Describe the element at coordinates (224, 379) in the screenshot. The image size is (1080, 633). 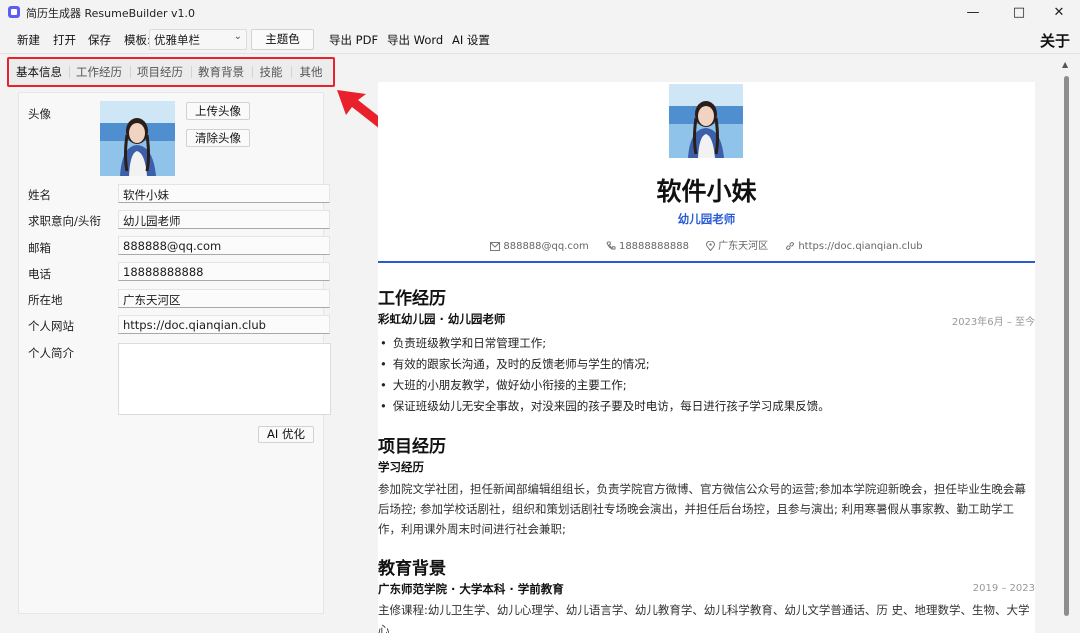
I see `bio-textarea` at that location.